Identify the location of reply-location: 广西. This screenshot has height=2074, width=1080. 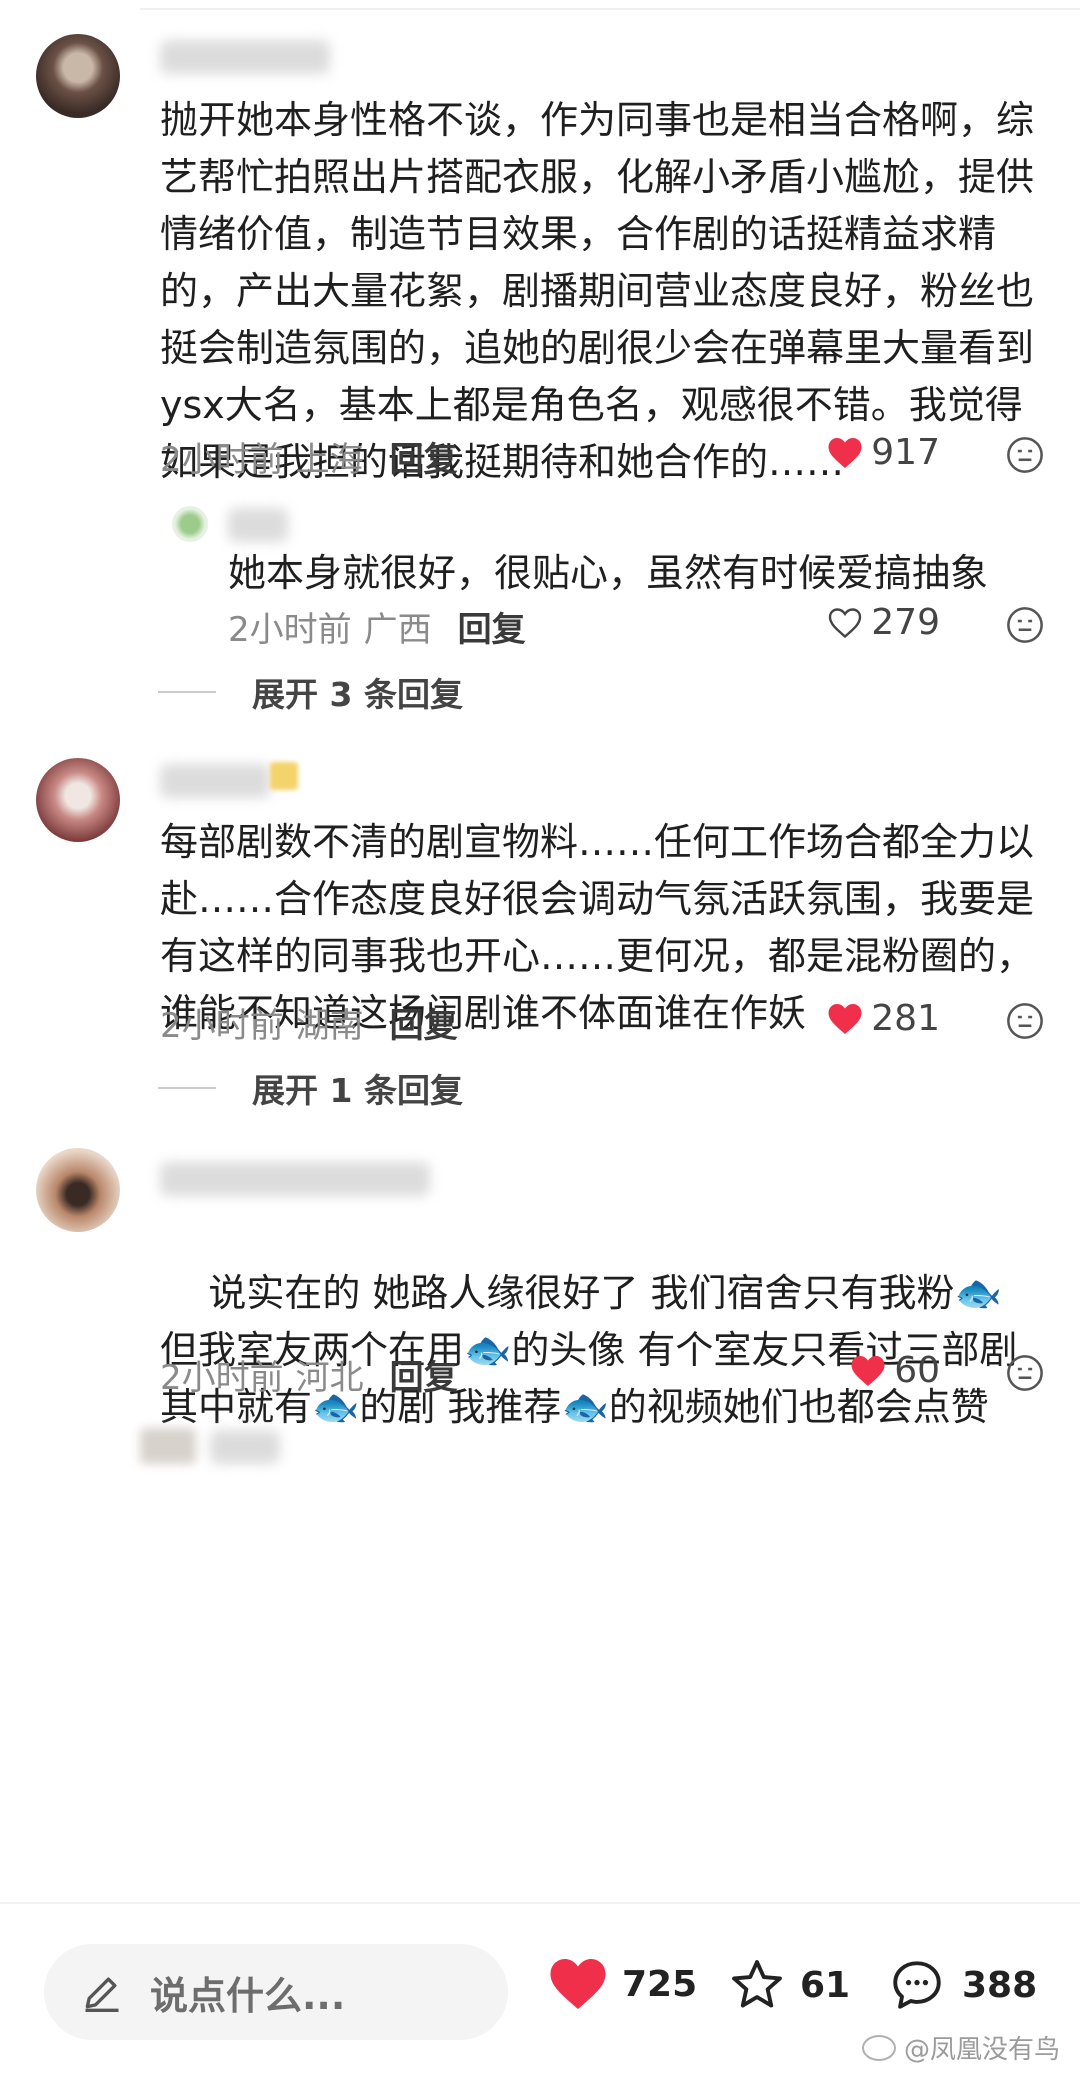
(397, 630).